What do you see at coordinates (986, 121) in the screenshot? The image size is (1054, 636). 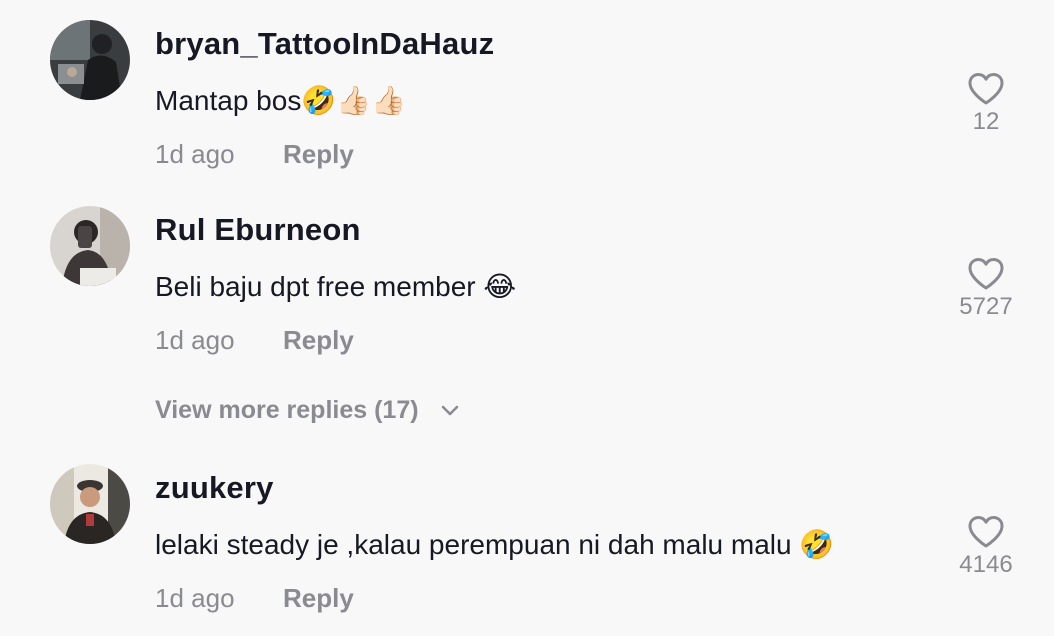 I see `like-count: 12` at bounding box center [986, 121].